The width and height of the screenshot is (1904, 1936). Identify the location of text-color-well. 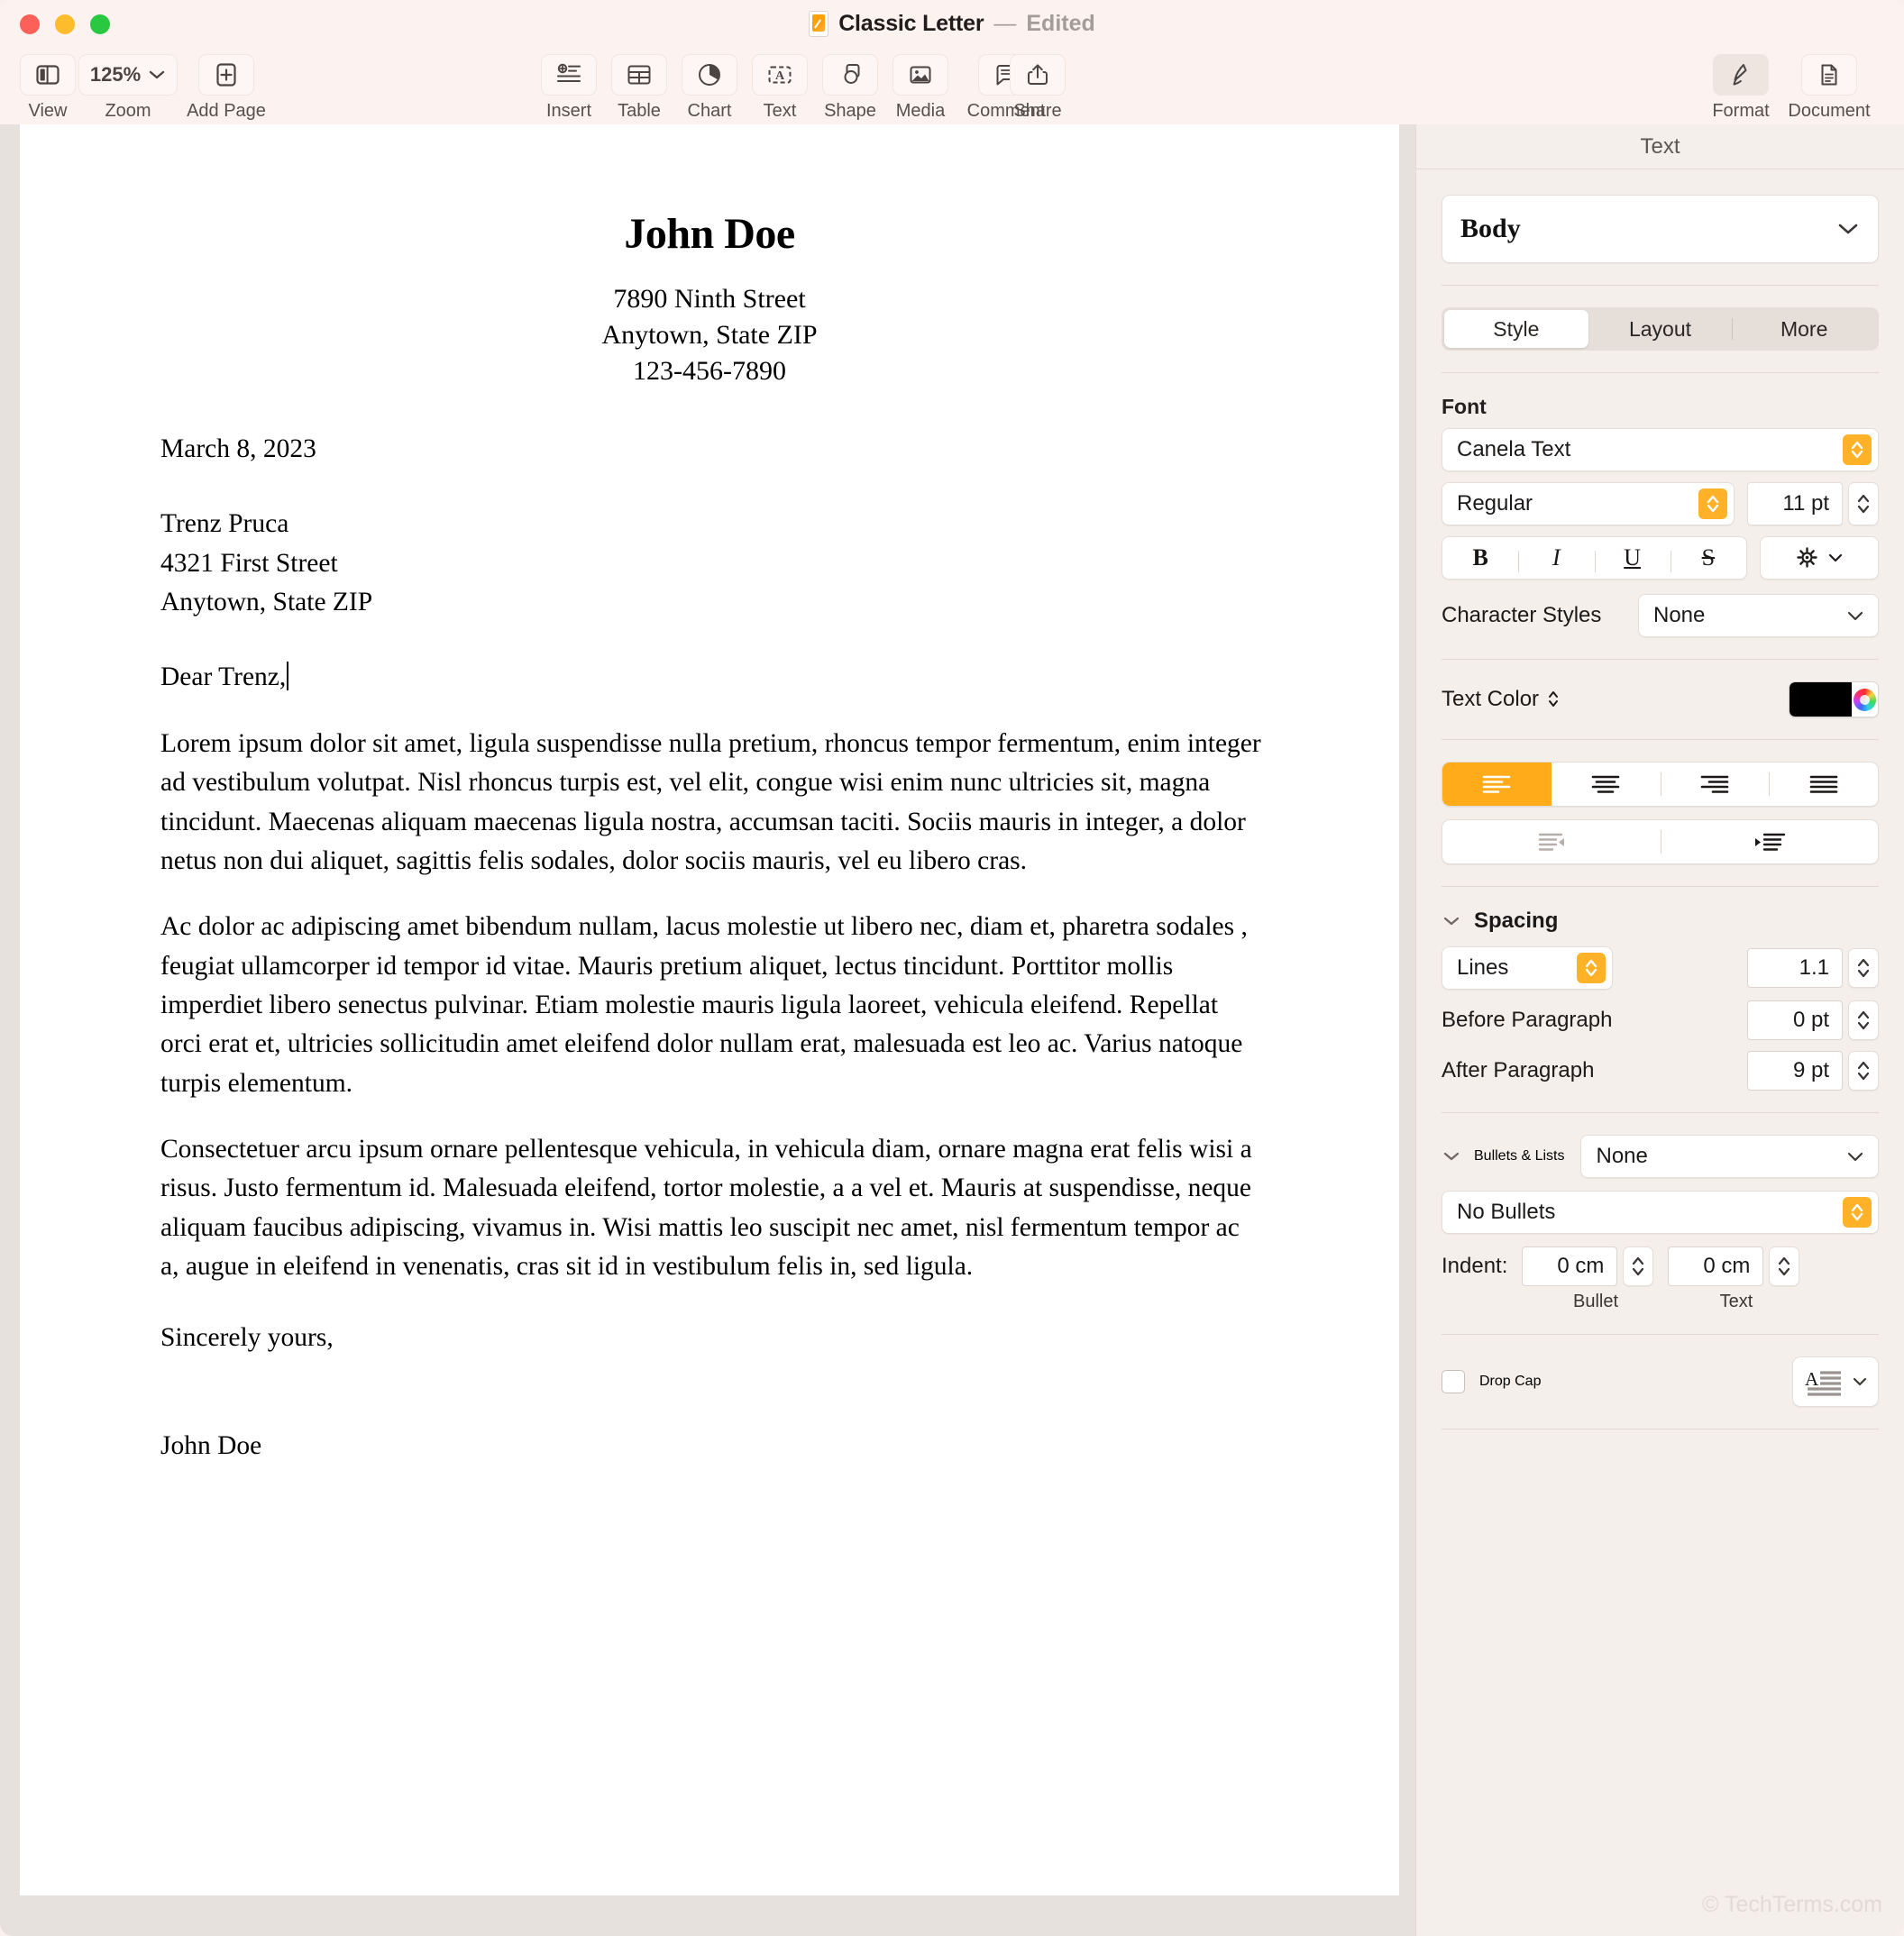
(1834, 699).